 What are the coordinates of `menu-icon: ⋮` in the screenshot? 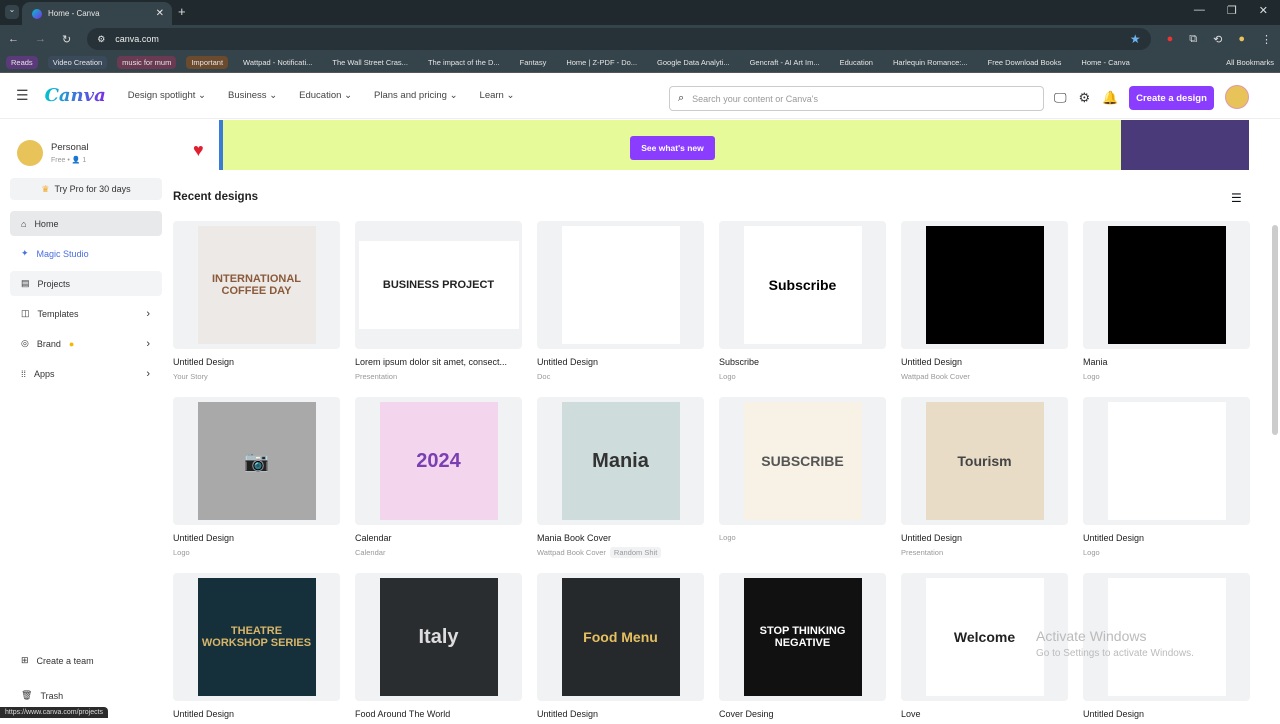 It's located at (1266, 39).